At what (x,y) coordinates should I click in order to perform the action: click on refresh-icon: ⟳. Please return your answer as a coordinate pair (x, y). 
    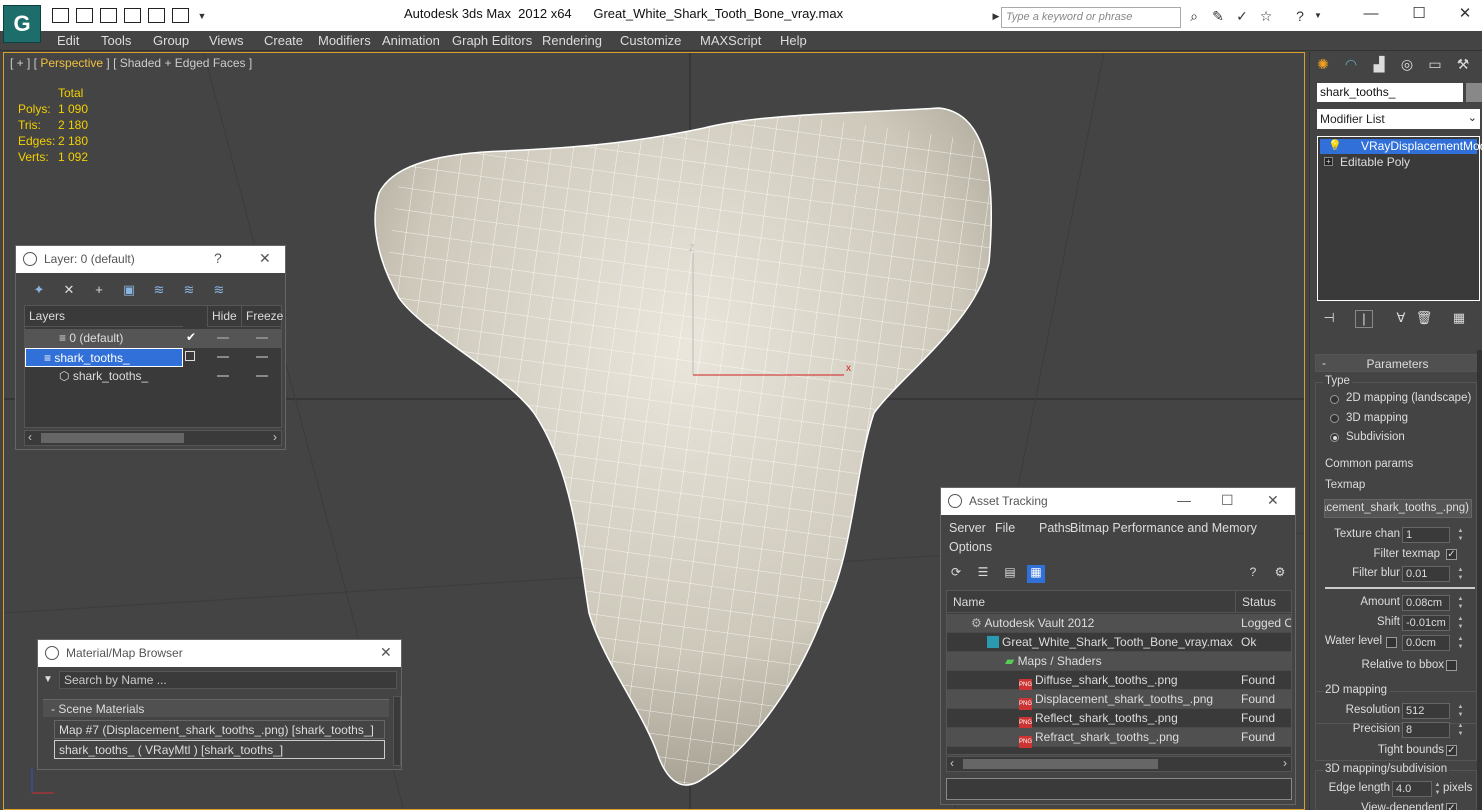
    Looking at the image, I should click on (956, 574).